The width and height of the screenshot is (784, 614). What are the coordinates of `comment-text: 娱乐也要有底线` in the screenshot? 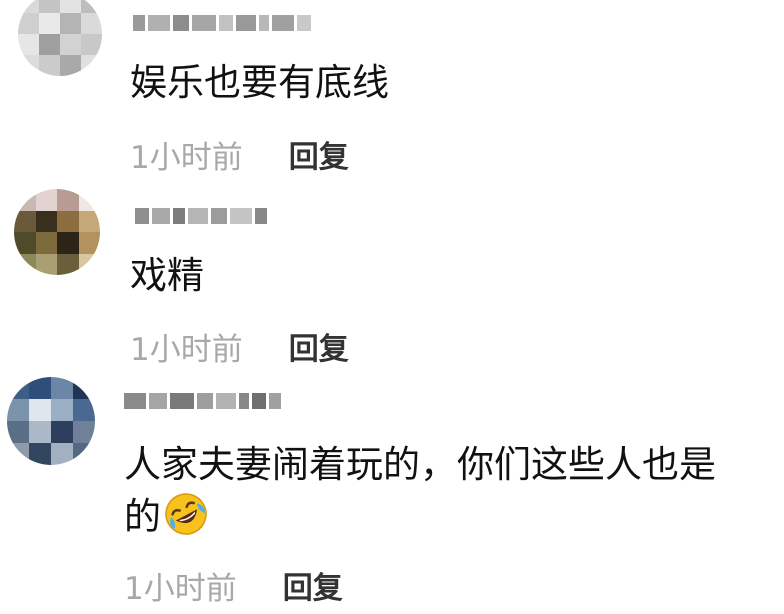 It's located at (259, 82).